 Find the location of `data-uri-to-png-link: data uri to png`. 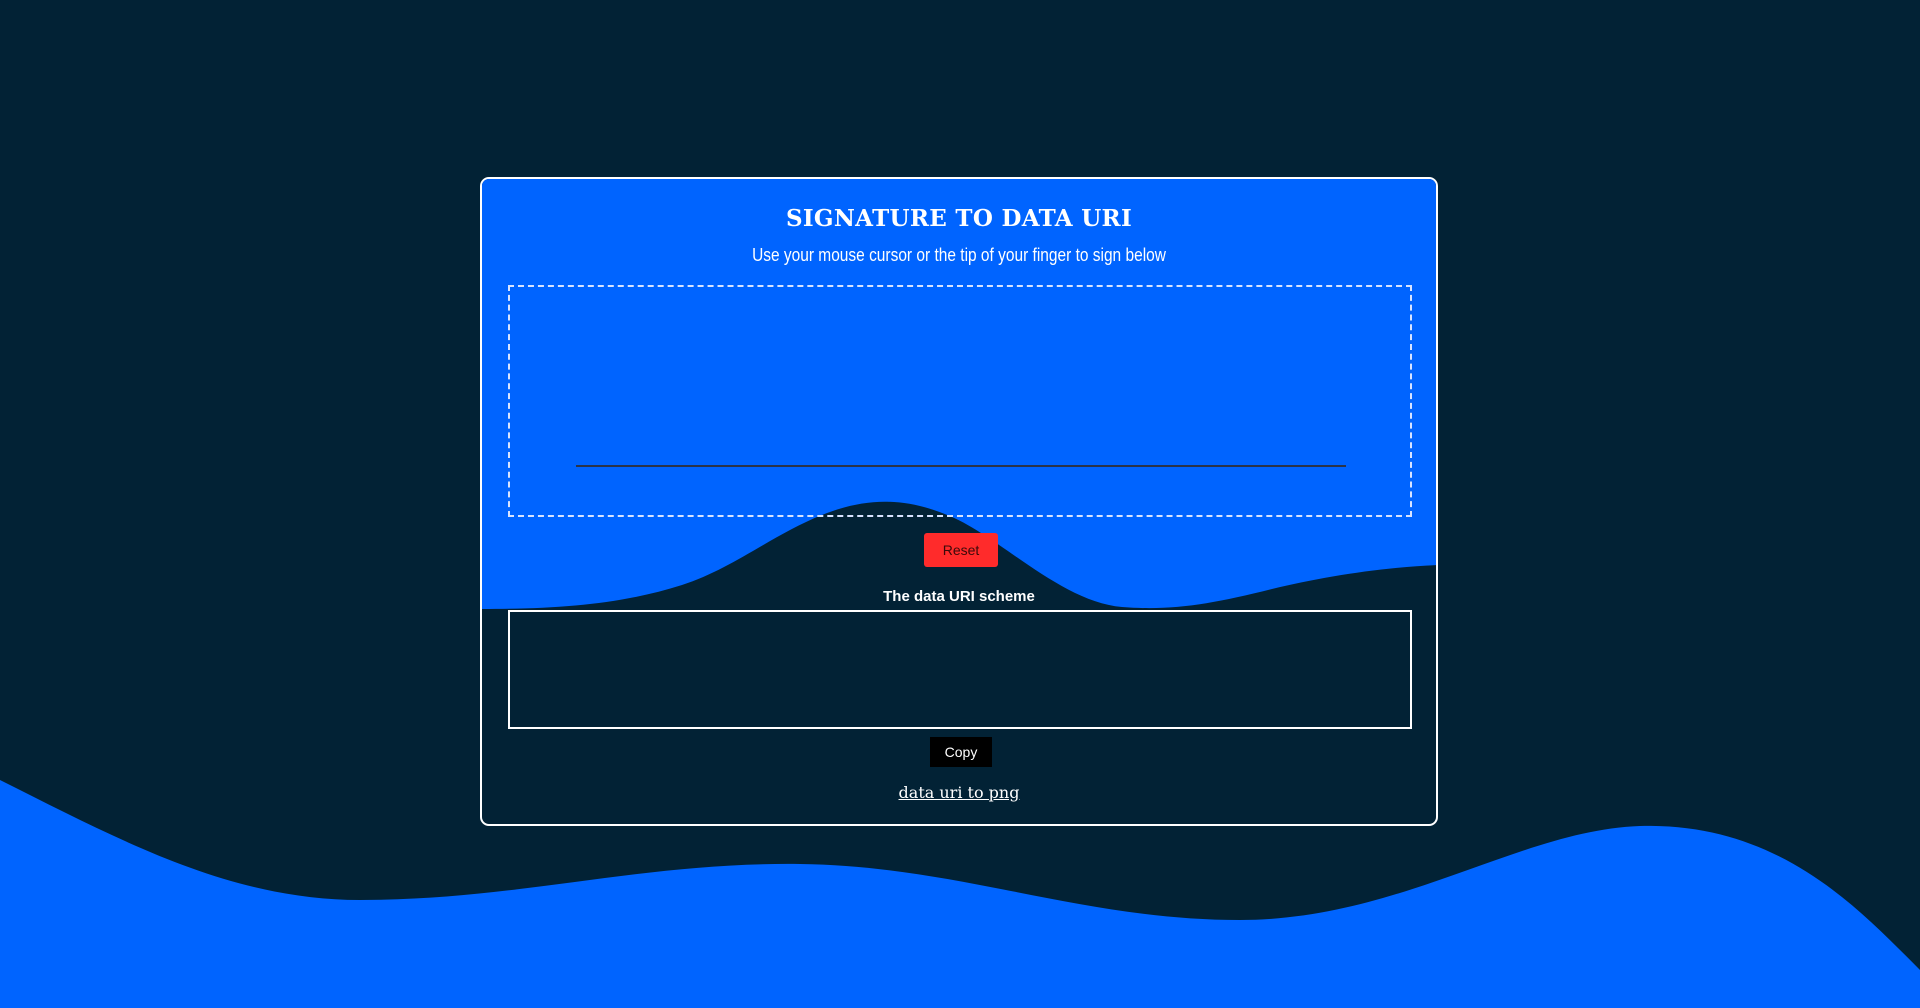

data-uri-to-png-link: data uri to png is located at coordinates (959, 792).